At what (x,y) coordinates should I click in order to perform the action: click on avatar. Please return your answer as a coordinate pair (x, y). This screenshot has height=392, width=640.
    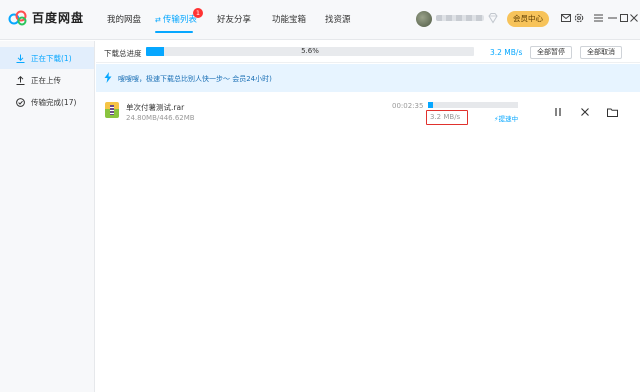
    Looking at the image, I should click on (424, 19).